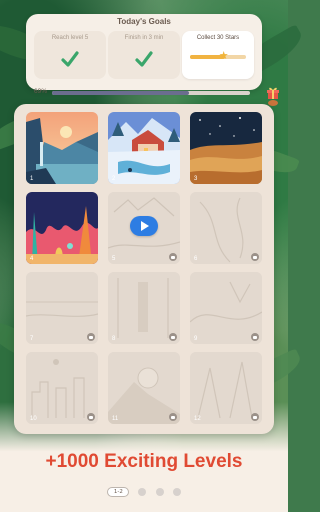  What do you see at coordinates (196, 339) in the screenshot?
I see `level-number: 9` at bounding box center [196, 339].